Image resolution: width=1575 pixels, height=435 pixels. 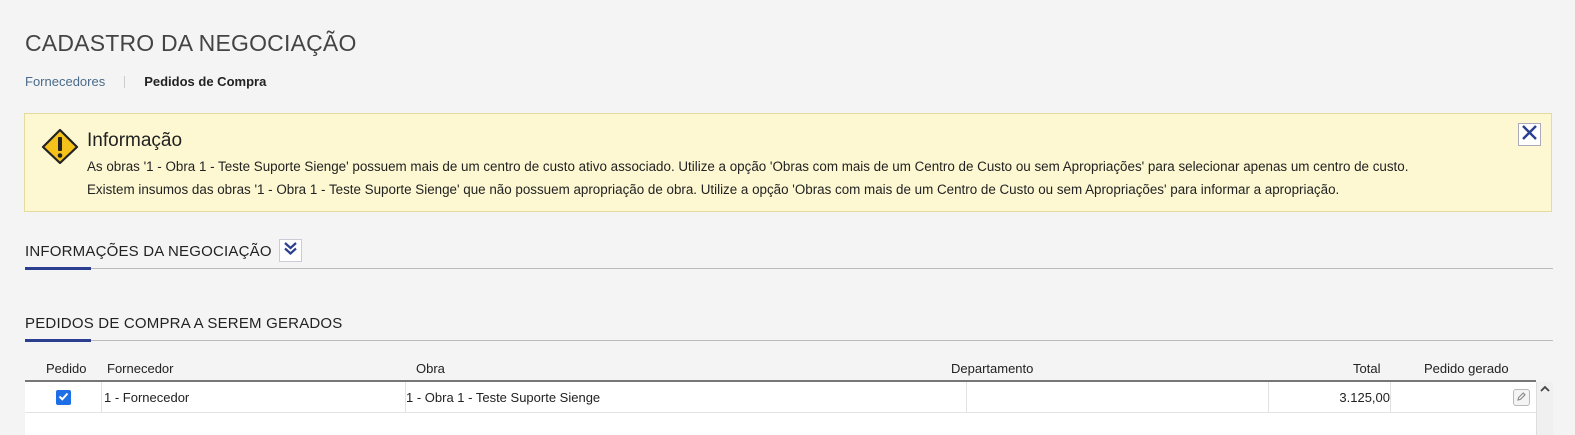 I want to click on column-header-pedido-gerado: Pedido gerado, so click(x=1466, y=368).